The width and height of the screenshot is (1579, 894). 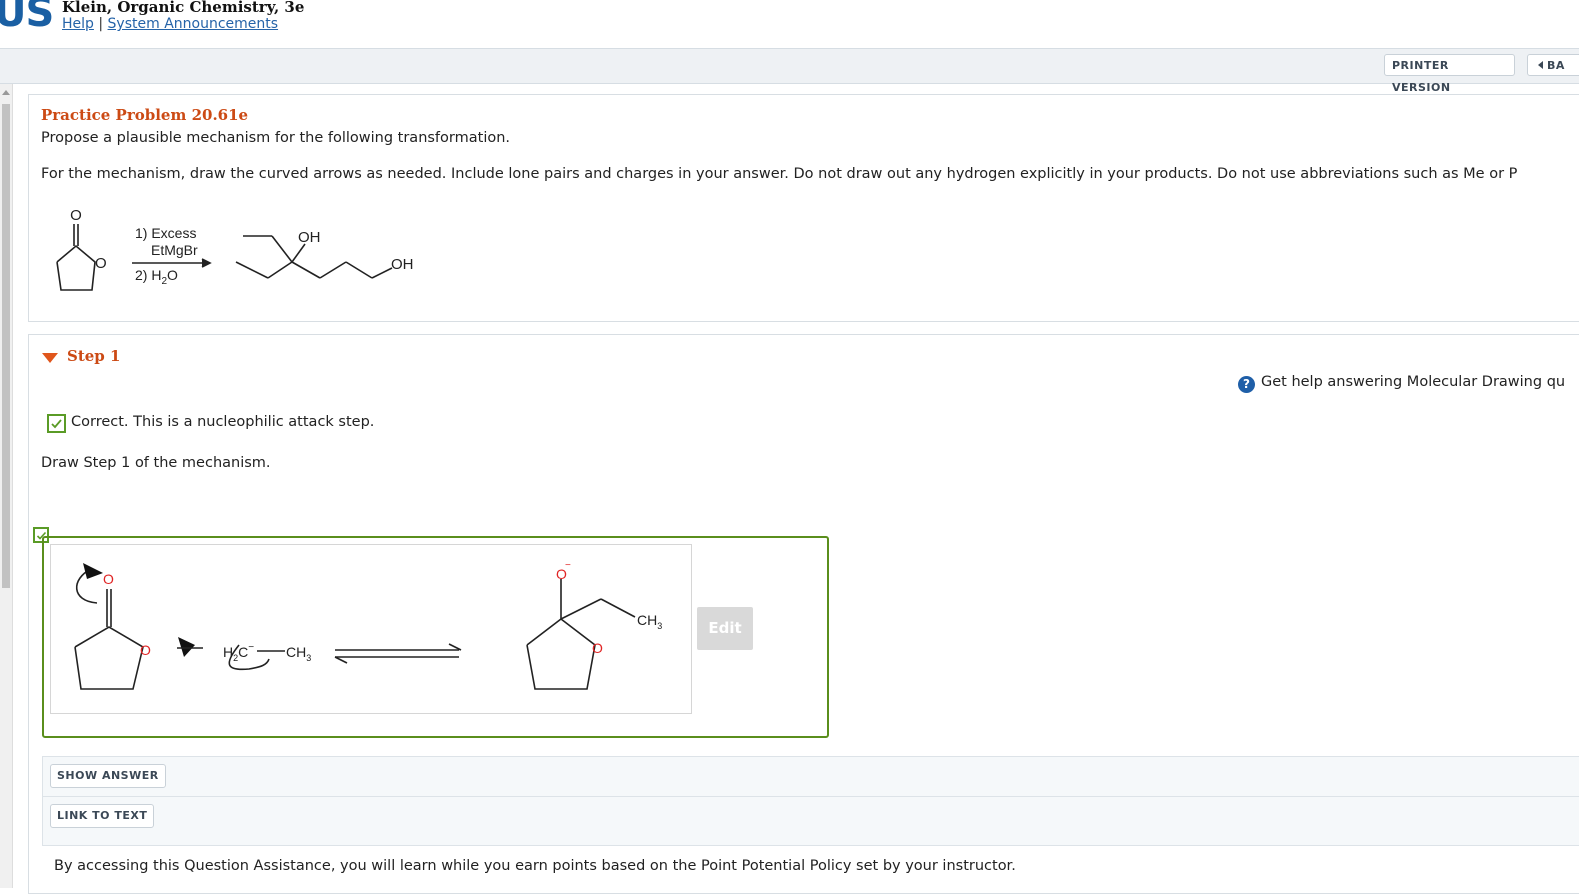 I want to click on chevron-left-icon, so click(x=1540, y=65).